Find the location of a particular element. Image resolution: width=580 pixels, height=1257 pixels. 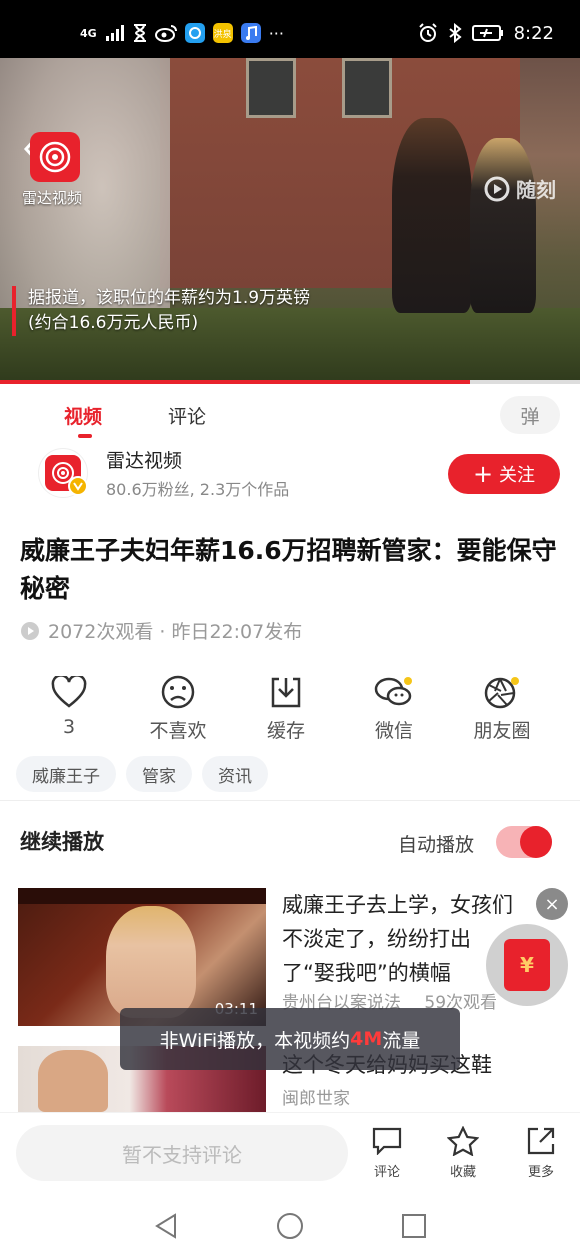

download-icon is located at coordinates (286, 692).